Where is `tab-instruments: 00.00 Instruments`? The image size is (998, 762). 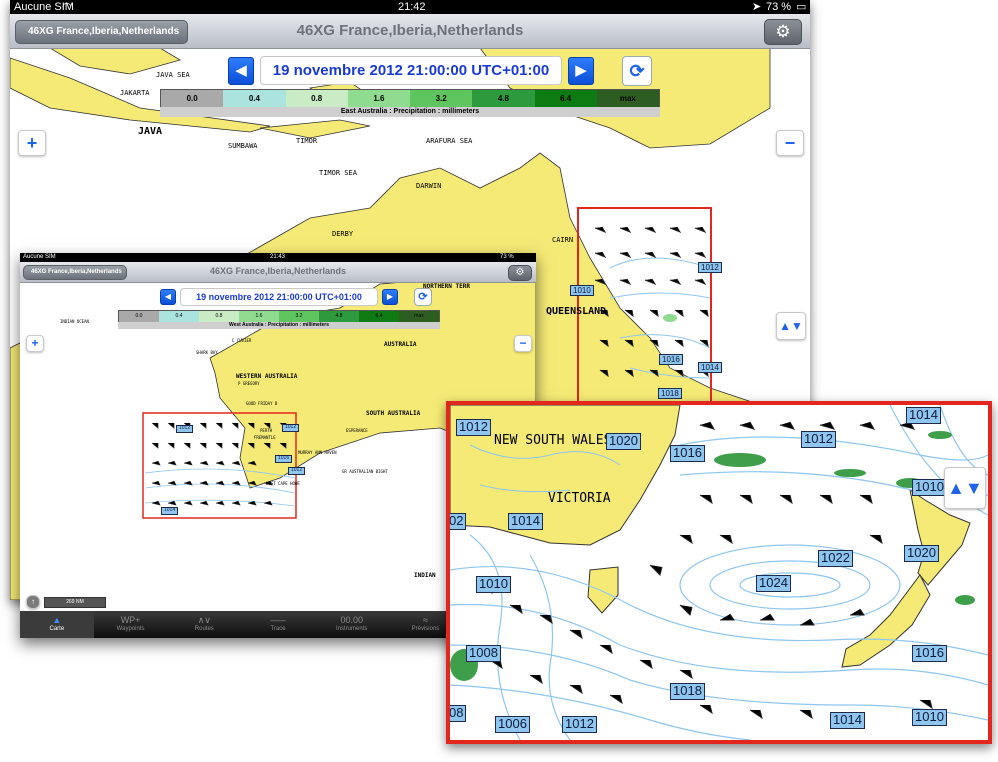
tab-instruments: 00.00 Instruments is located at coordinates (352, 624).